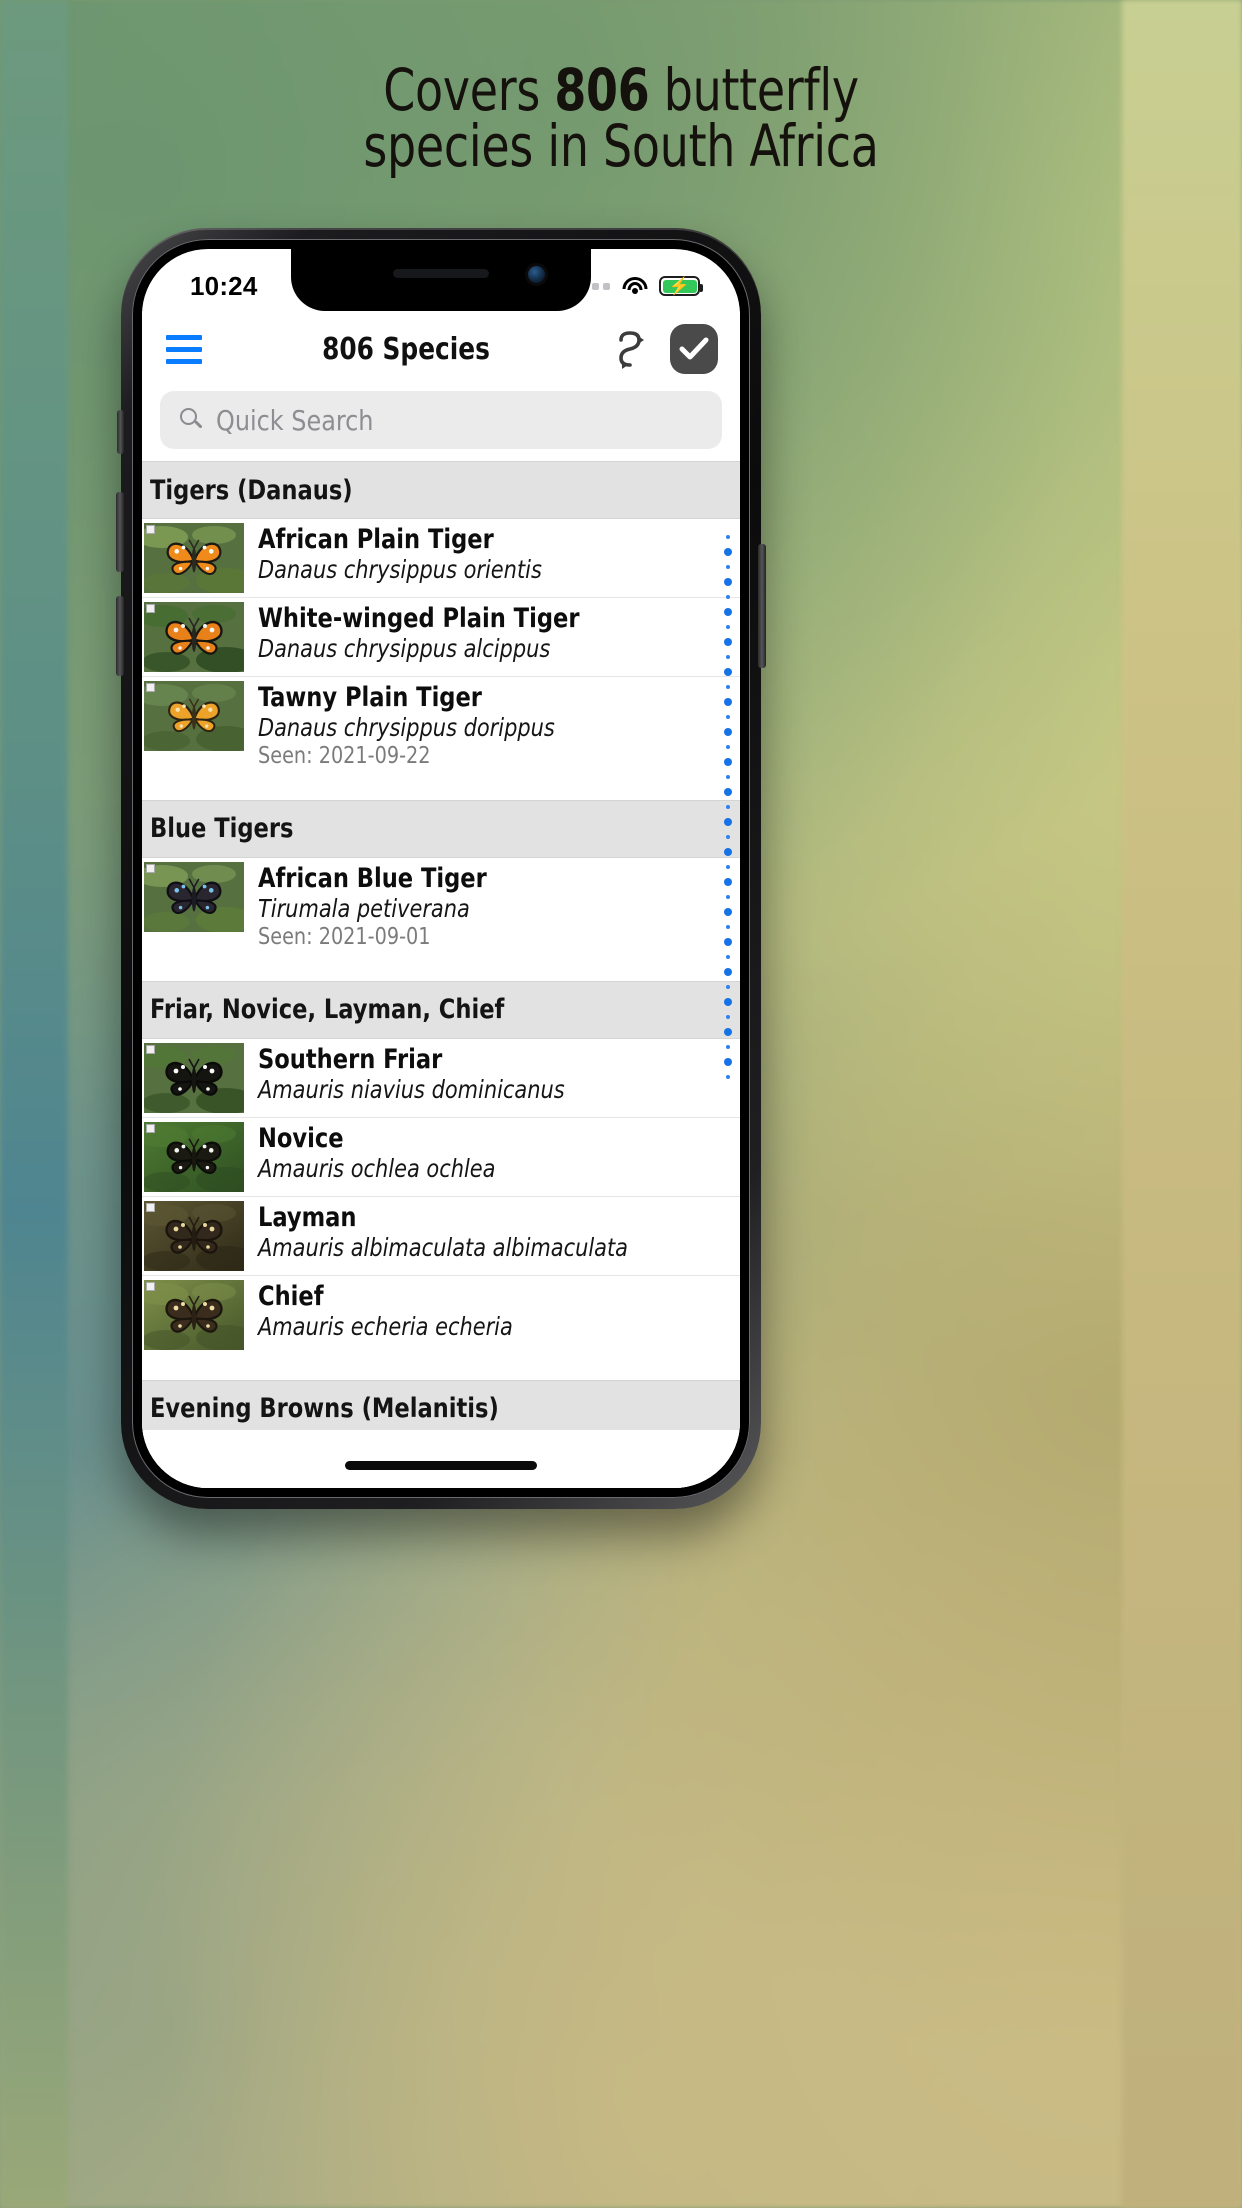  Describe the element at coordinates (679, 286) in the screenshot. I see `charging-bolt-icon: ⚡` at that location.